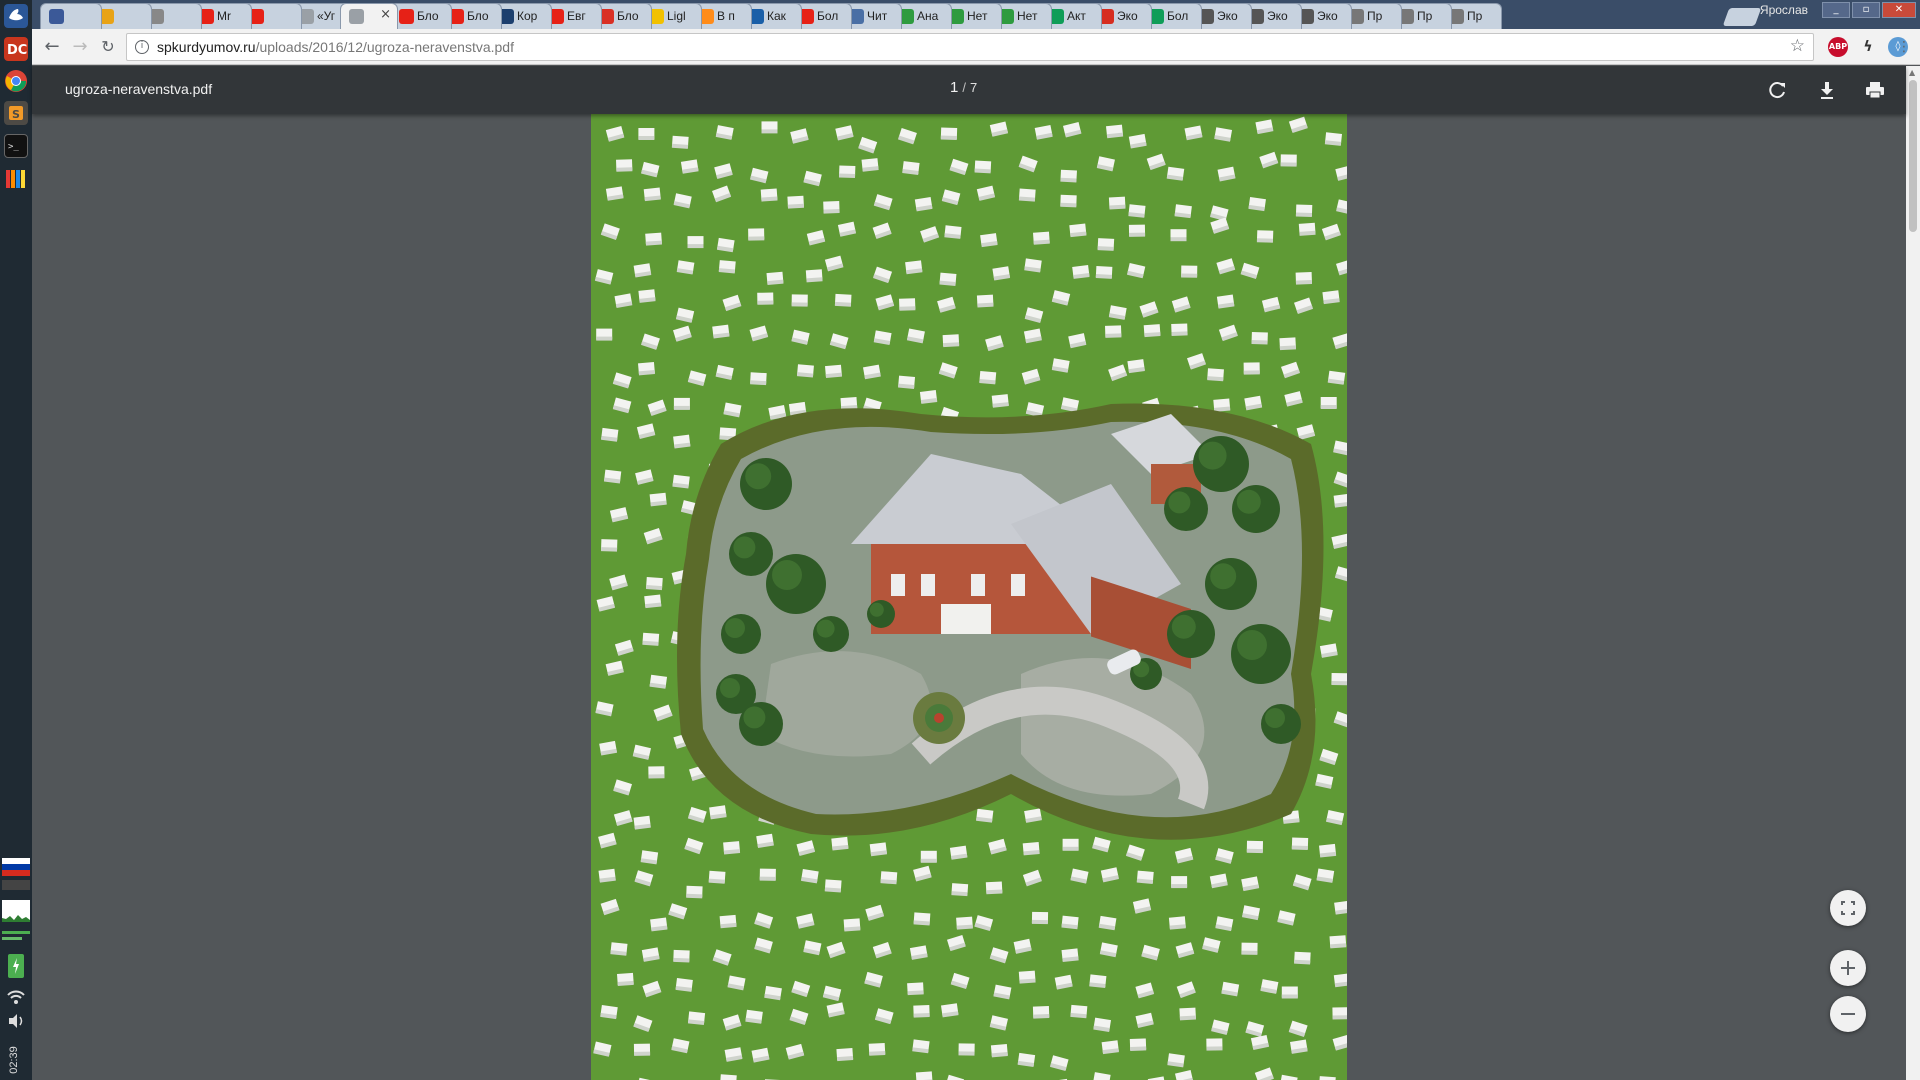  Describe the element at coordinates (1848, 1014) in the screenshot. I see `zoom-out-button` at that location.